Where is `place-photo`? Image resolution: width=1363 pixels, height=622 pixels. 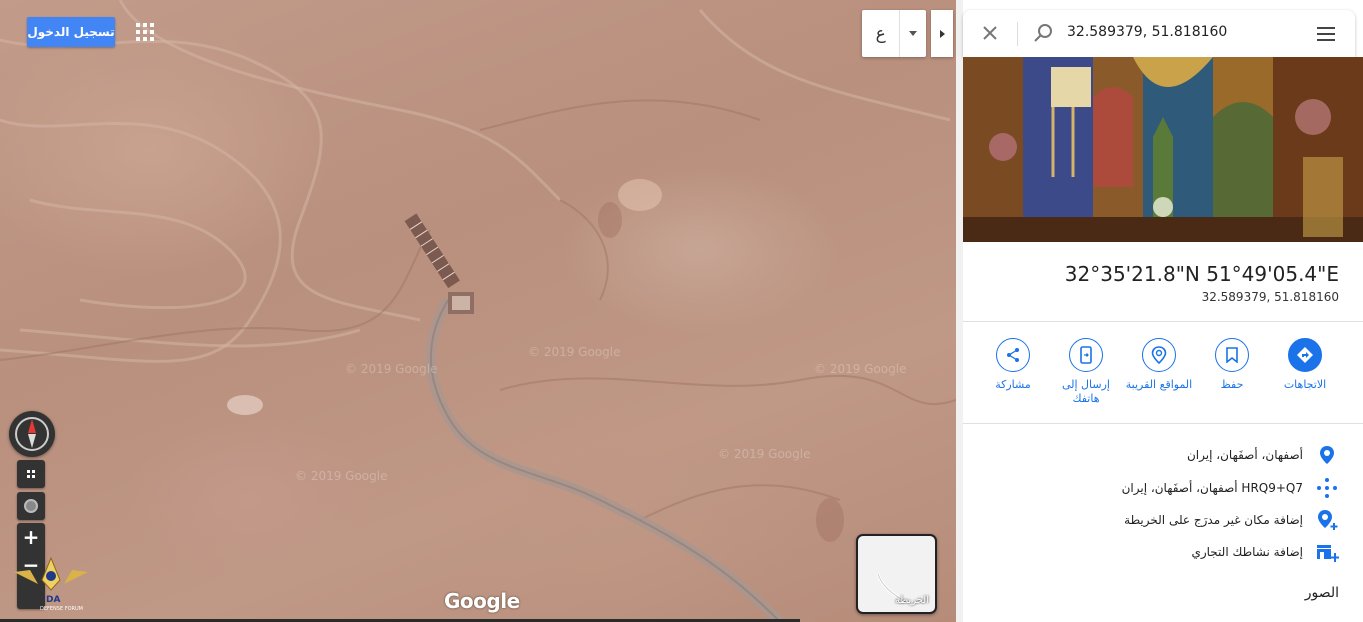 place-photo is located at coordinates (1163, 149).